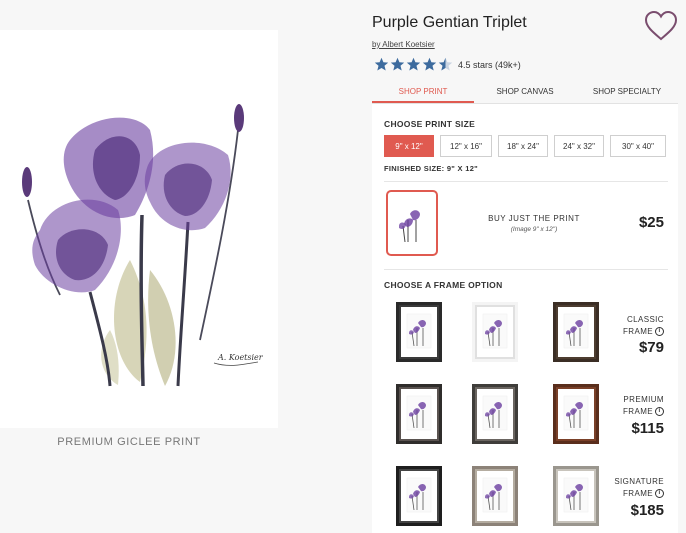  What do you see at coordinates (643, 399) in the screenshot?
I see `premium-frame-label-line1: PREMIUM` at bounding box center [643, 399].